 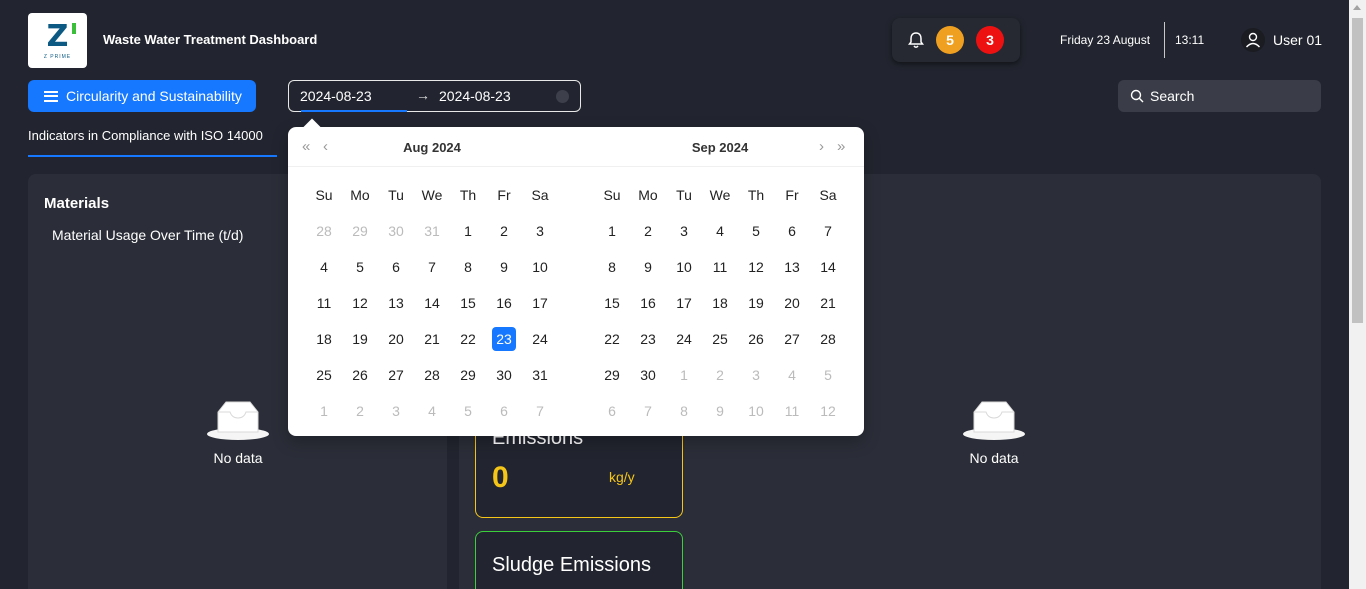 I want to click on september-day-cell: 28, so click(x=828, y=339).